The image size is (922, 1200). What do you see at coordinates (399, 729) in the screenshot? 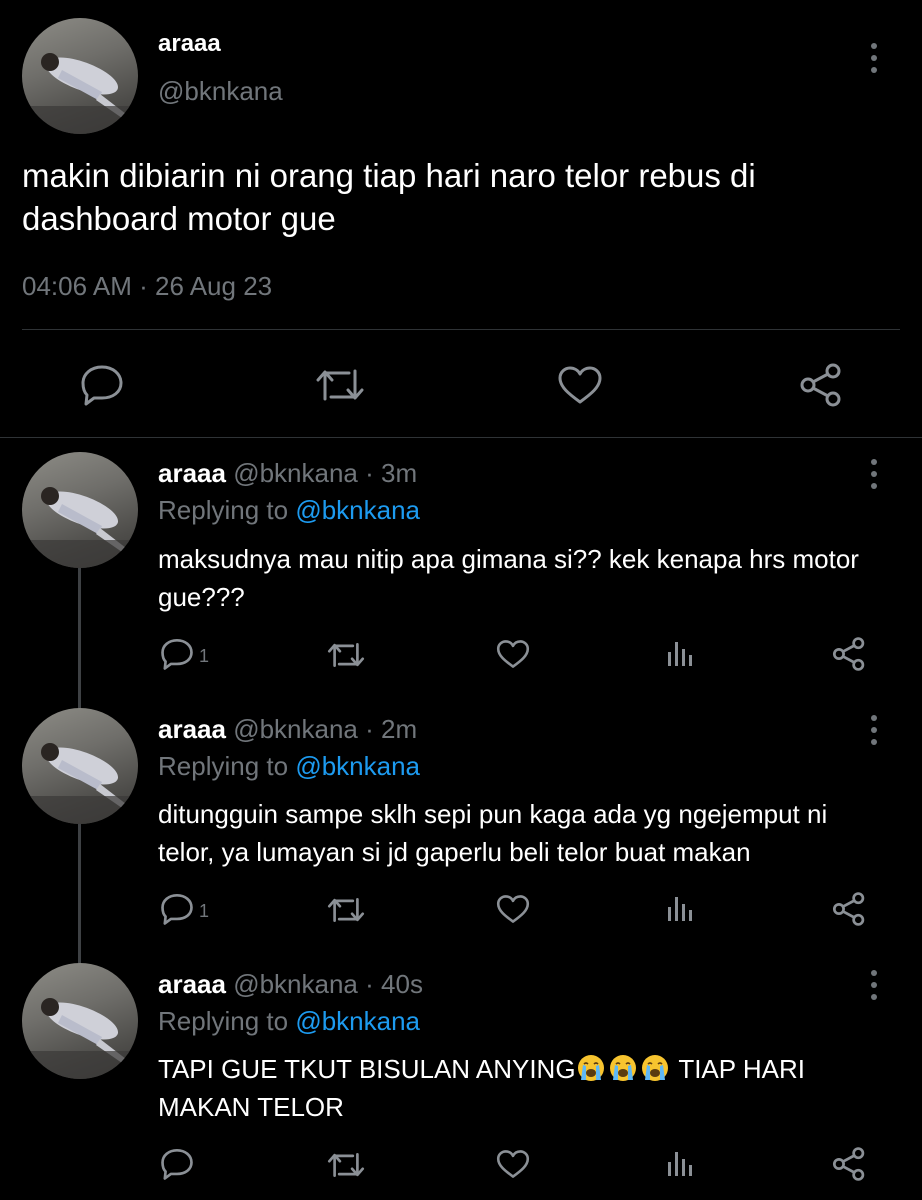
I see `reply-time: 2m` at bounding box center [399, 729].